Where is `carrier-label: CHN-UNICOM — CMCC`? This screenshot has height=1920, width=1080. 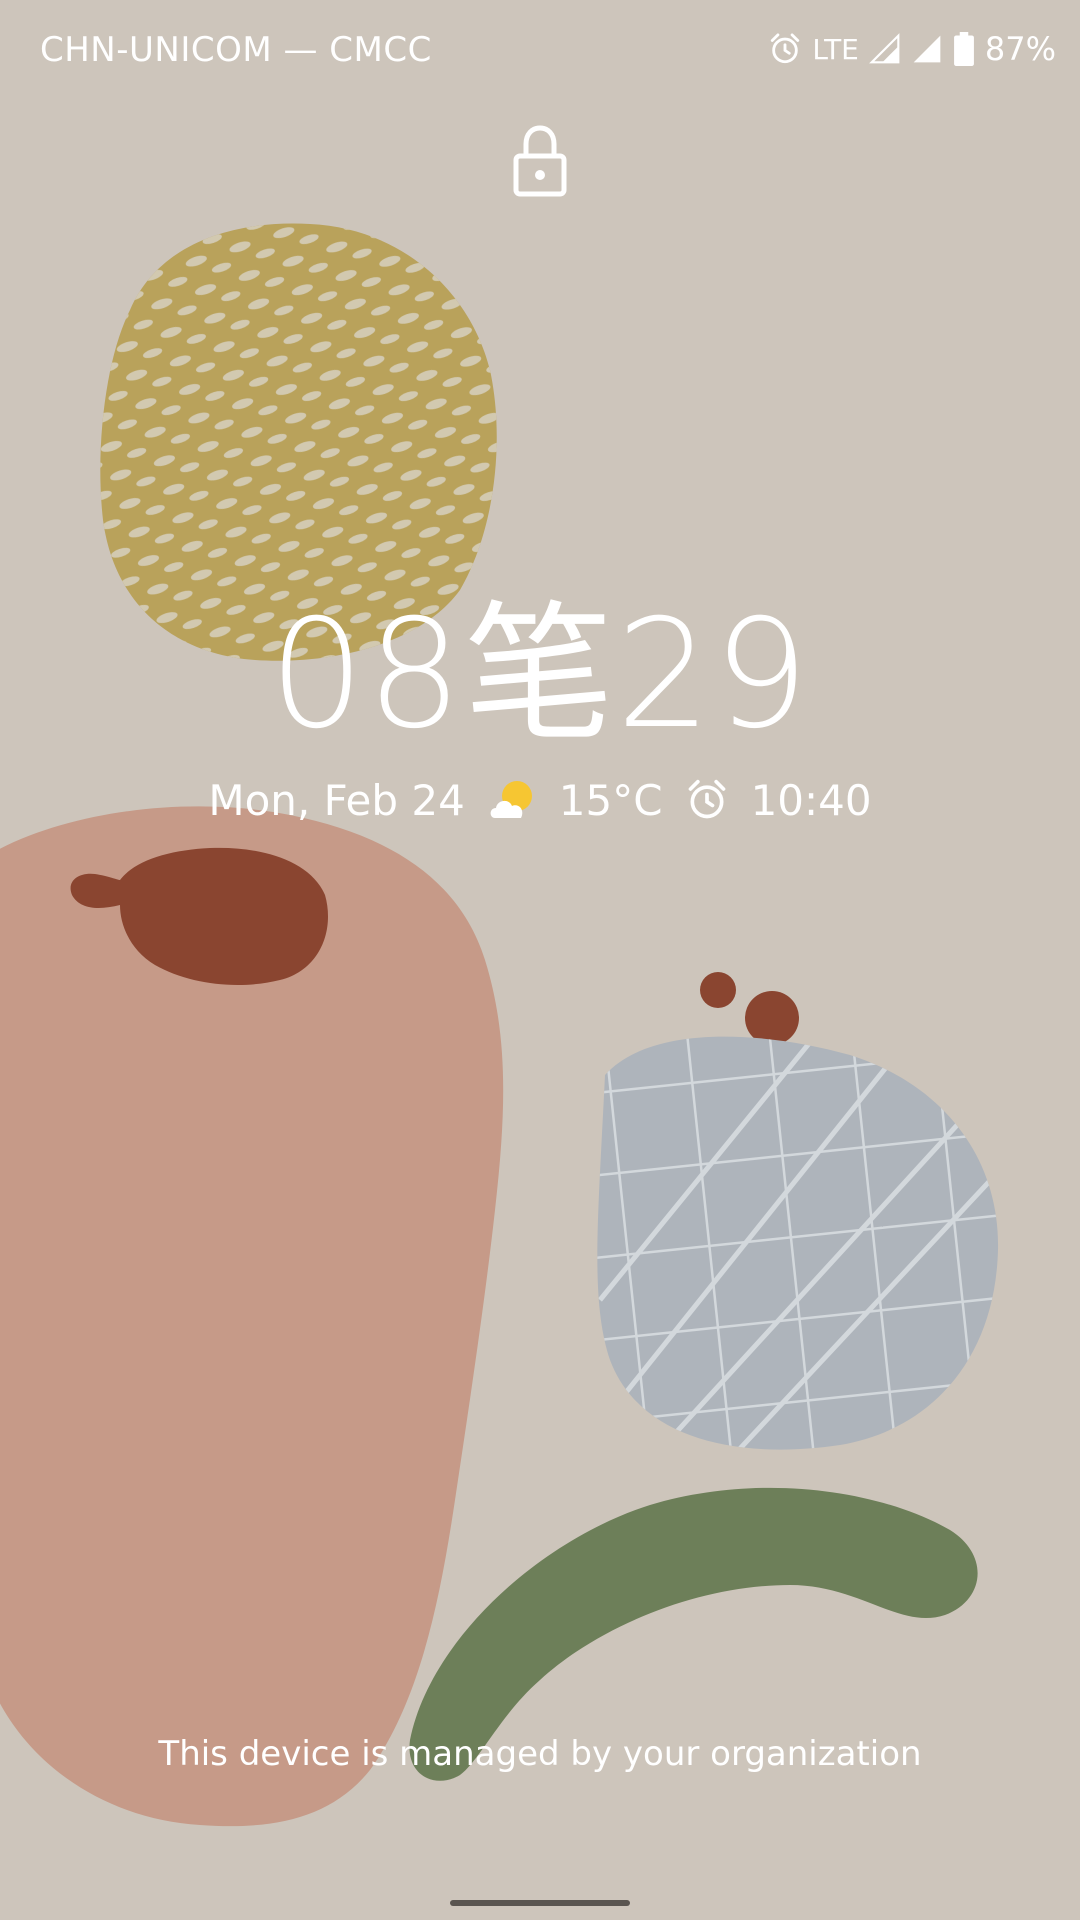
carrier-label: CHN-UNICOM — CMCC is located at coordinates (236, 50).